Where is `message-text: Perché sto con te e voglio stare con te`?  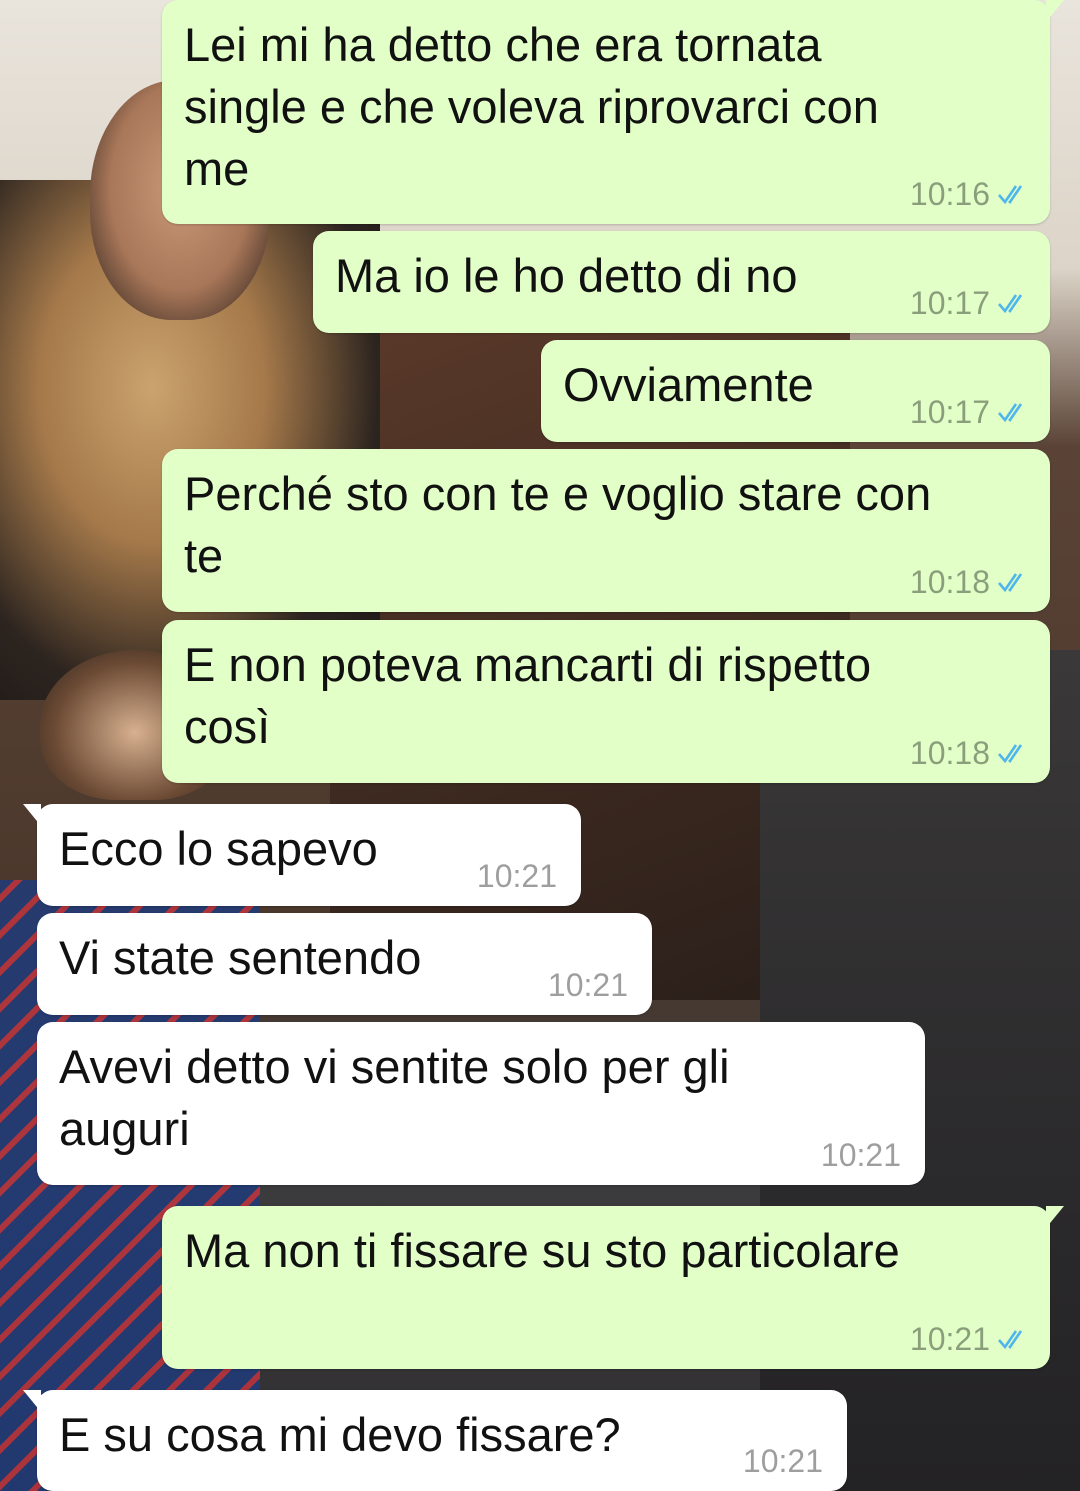
message-text: Perché sto con te e voglio stare con te is located at coordinates (558, 524).